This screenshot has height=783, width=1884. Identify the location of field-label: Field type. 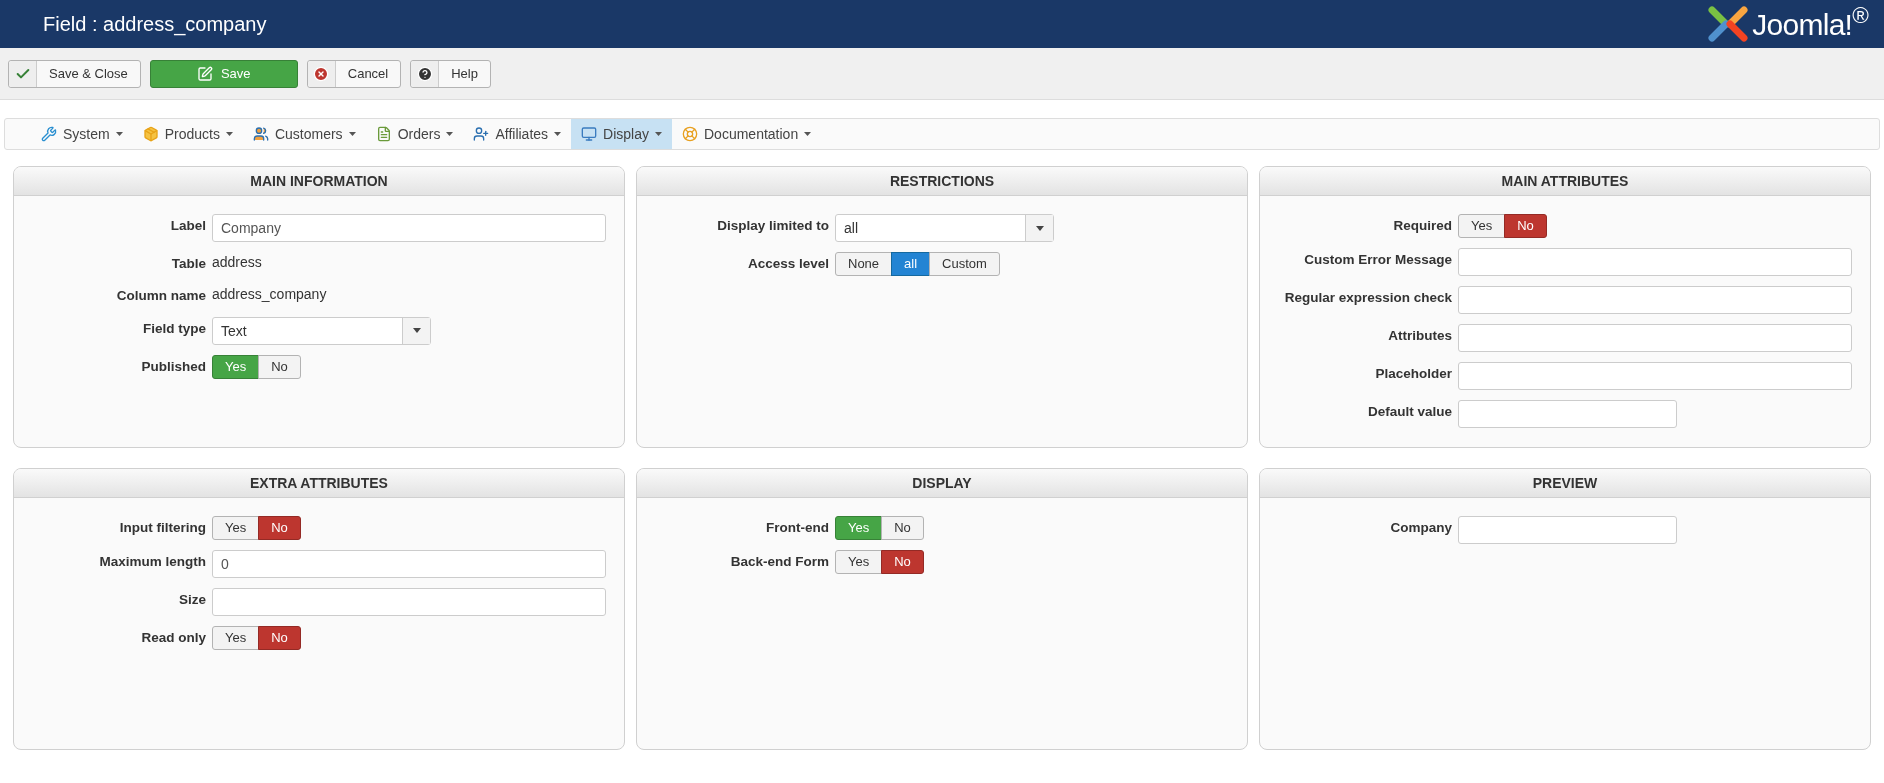
(174, 328).